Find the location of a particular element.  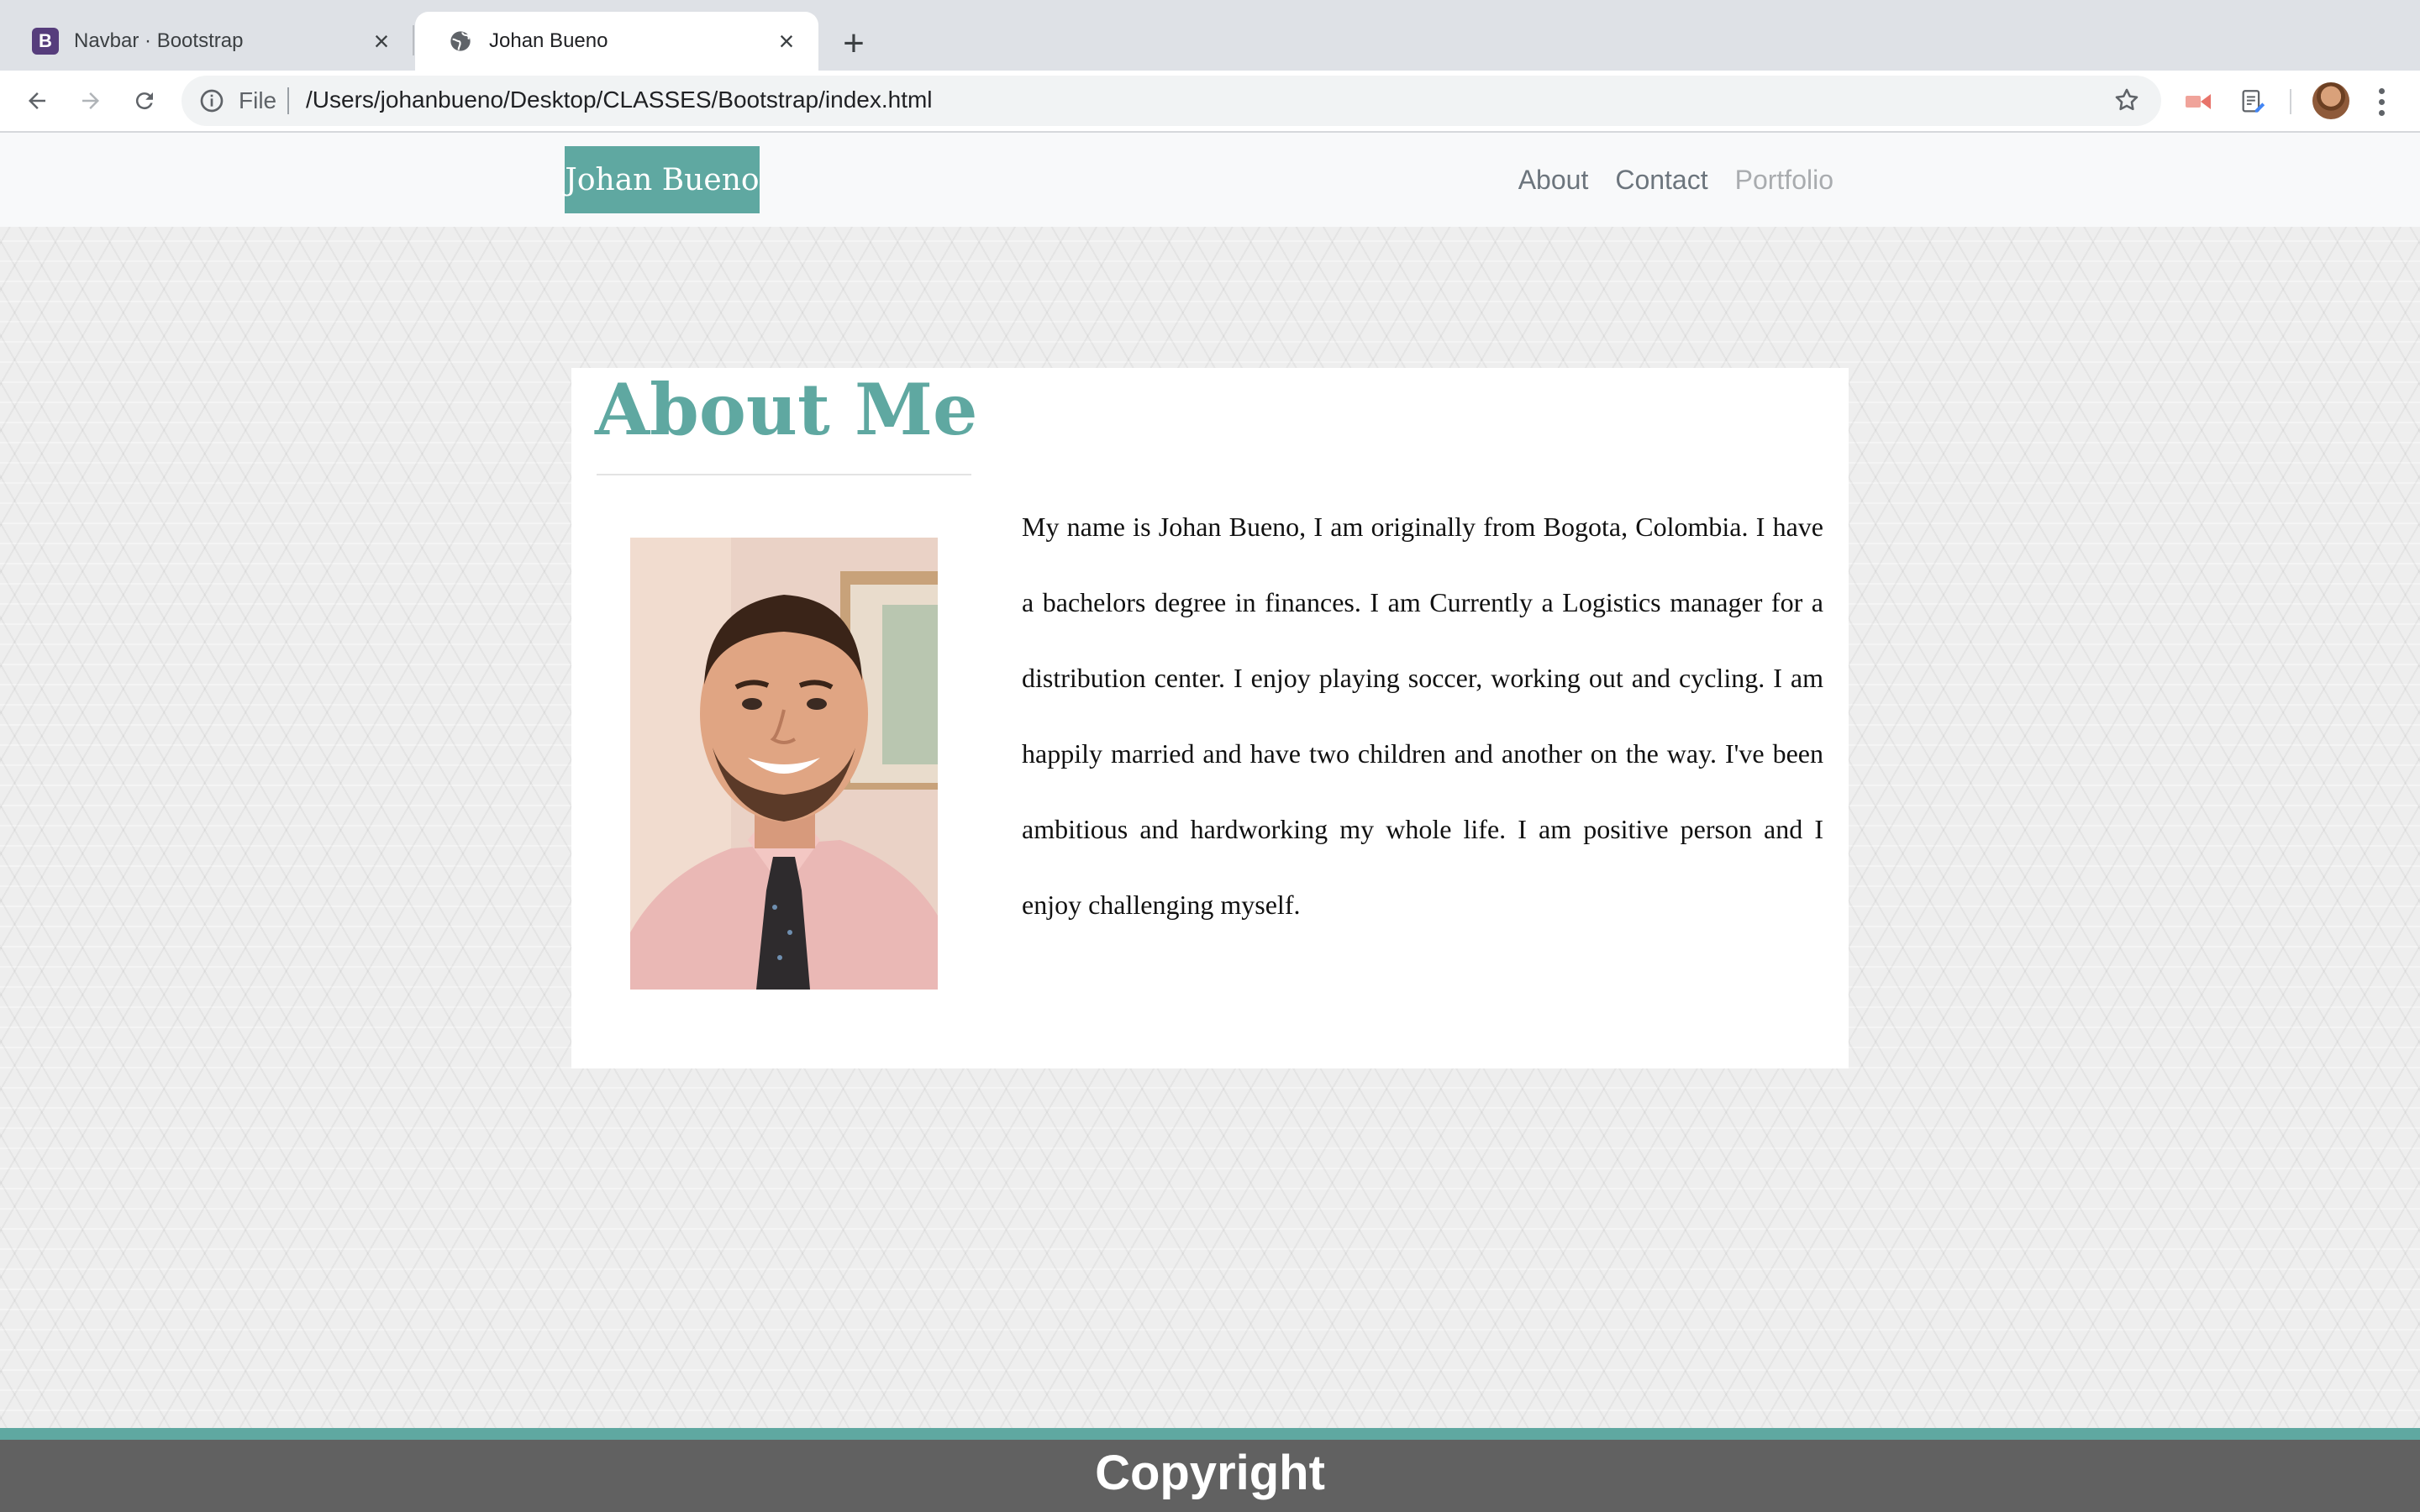

reload-icon is located at coordinates (144, 101).